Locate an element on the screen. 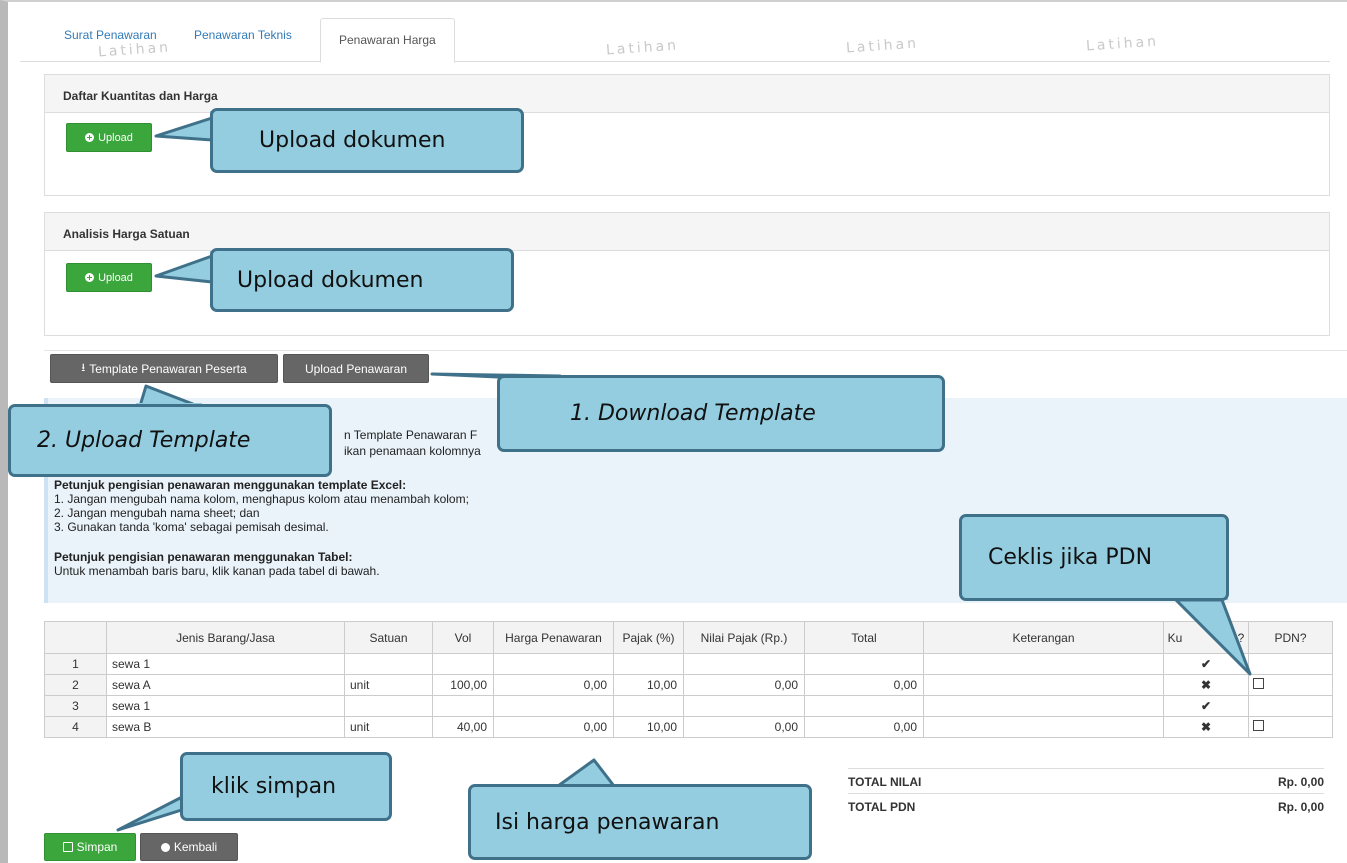 The height and width of the screenshot is (863, 1347). callout-klik-simpan: klik simpan is located at coordinates (286, 786).